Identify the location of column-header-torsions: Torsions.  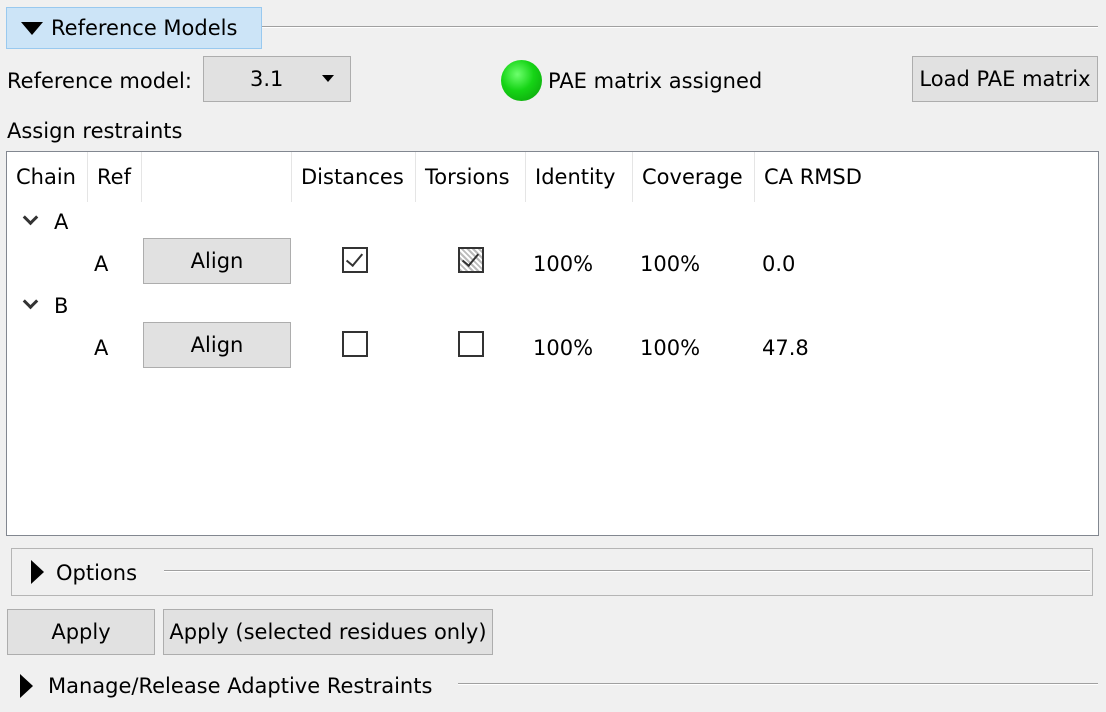
(471, 177).